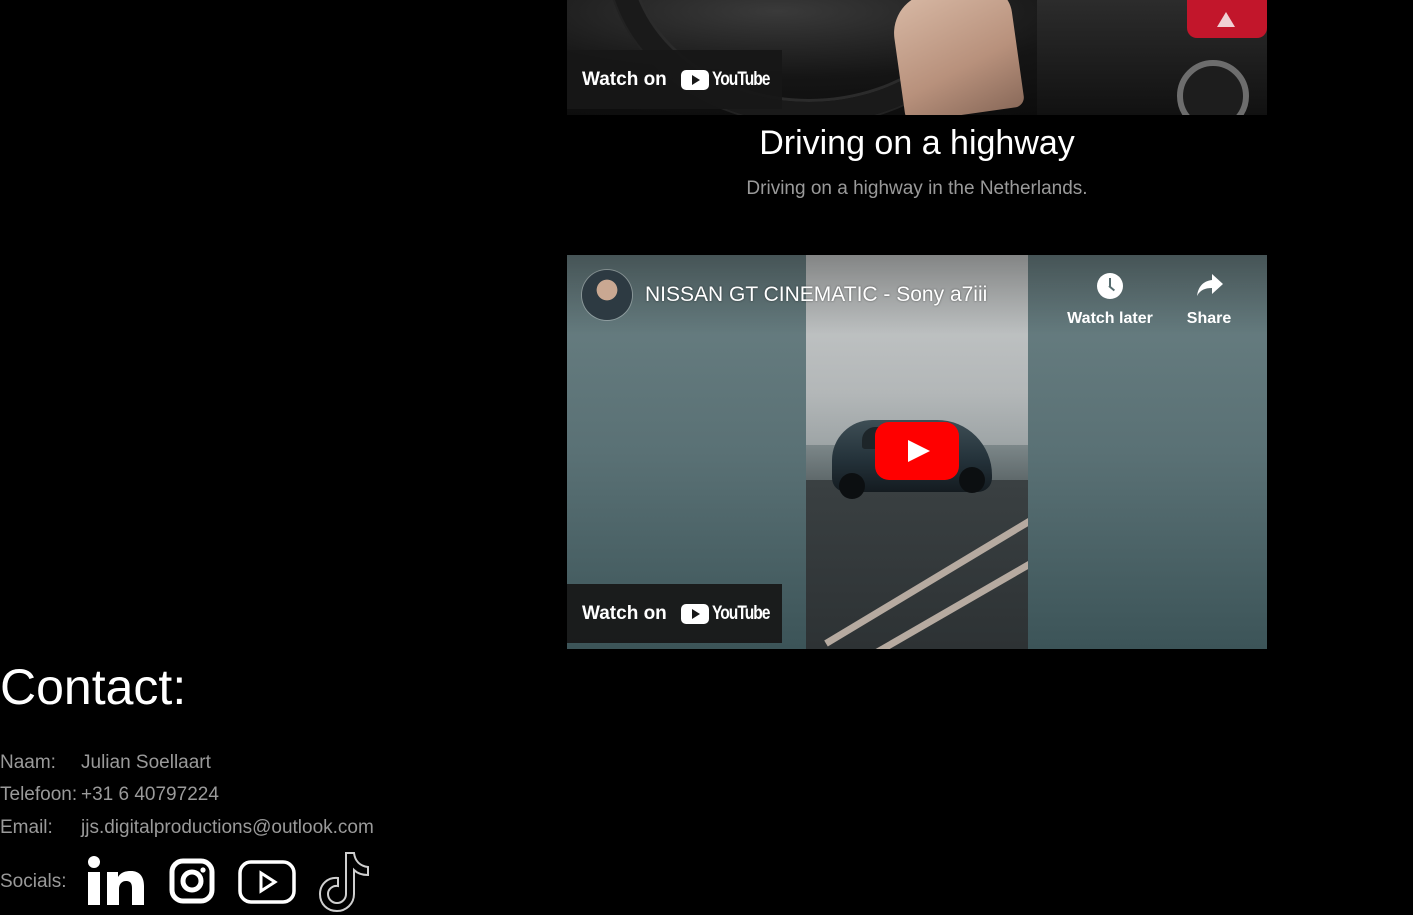  I want to click on contact-value: jjs.digitalproductions@outlook.com, so click(227, 828).